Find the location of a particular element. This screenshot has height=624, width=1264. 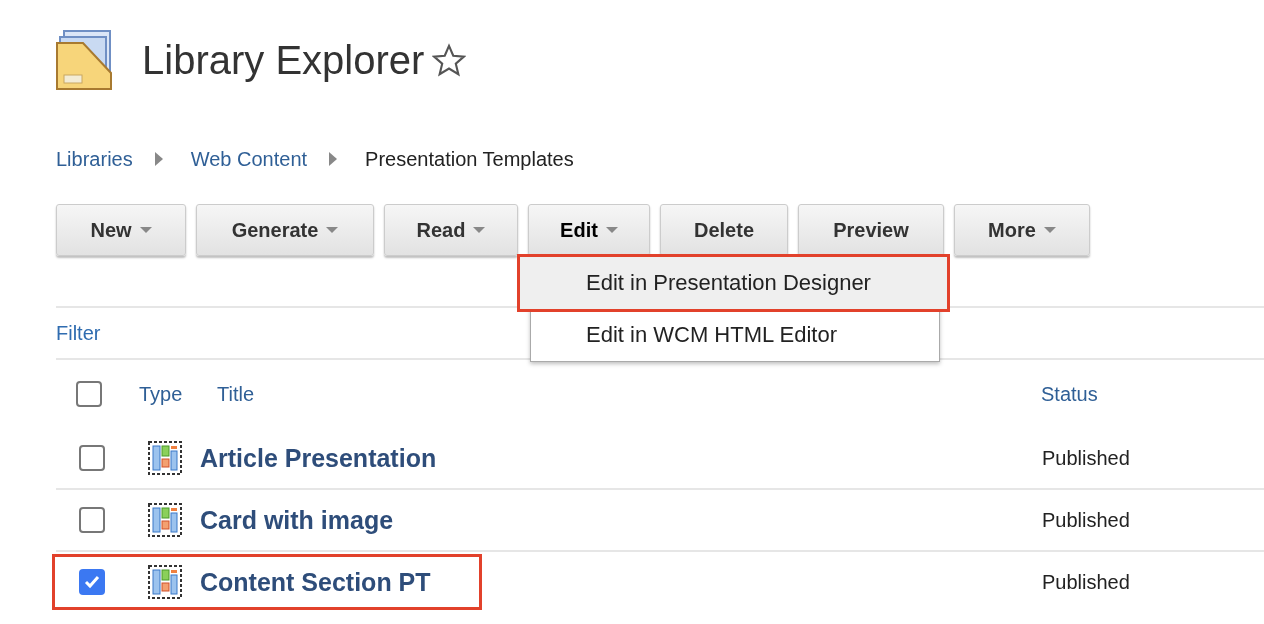

toolbar-button: Read is located at coordinates (451, 230).